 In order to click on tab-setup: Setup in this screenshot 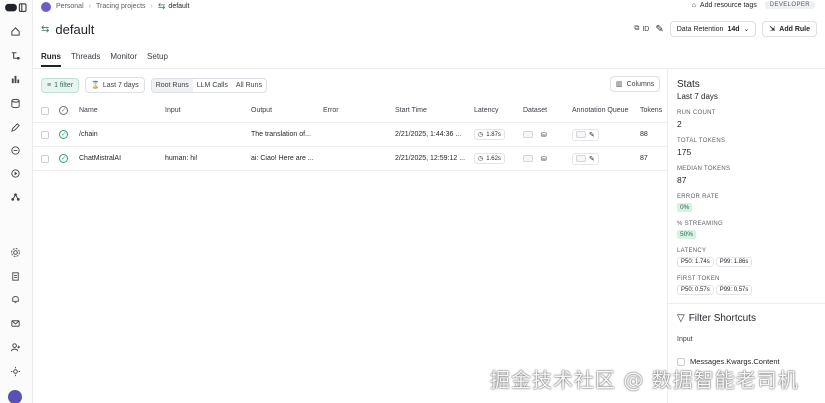, I will do `click(157, 59)`.